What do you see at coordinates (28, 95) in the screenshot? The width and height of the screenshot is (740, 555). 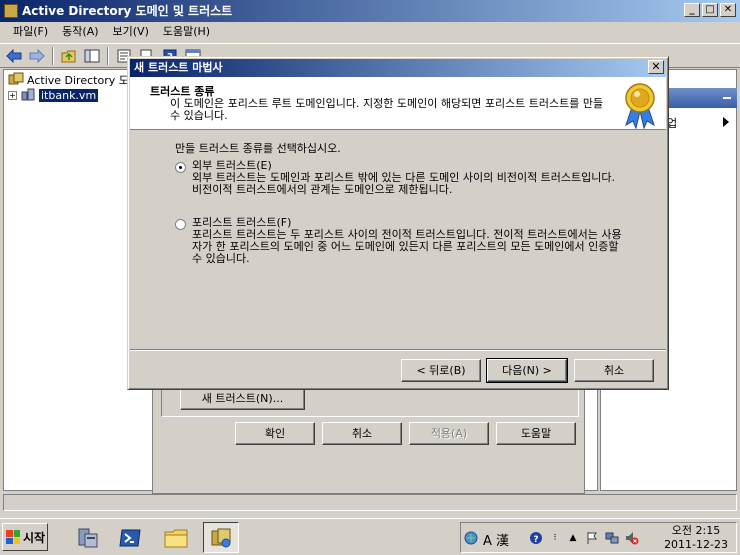 I see `domain-icon` at bounding box center [28, 95].